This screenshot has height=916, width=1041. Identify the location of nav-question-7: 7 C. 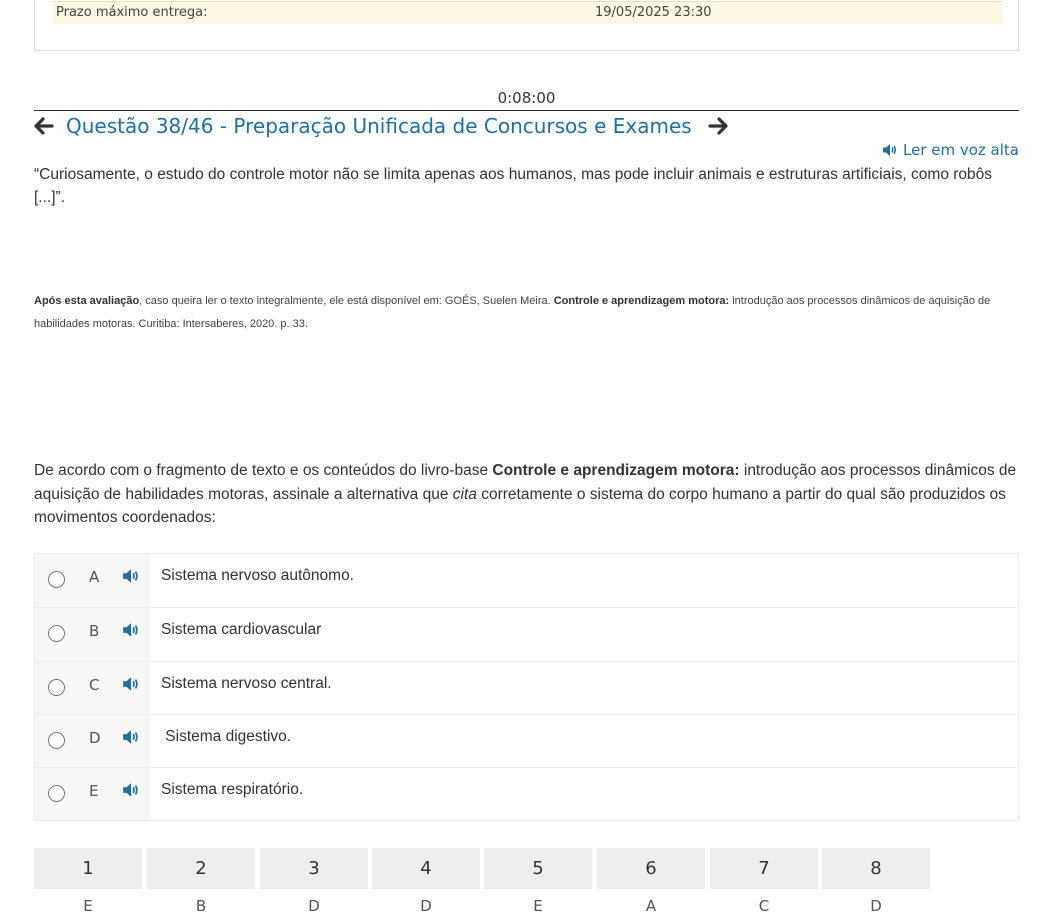
(764, 881).